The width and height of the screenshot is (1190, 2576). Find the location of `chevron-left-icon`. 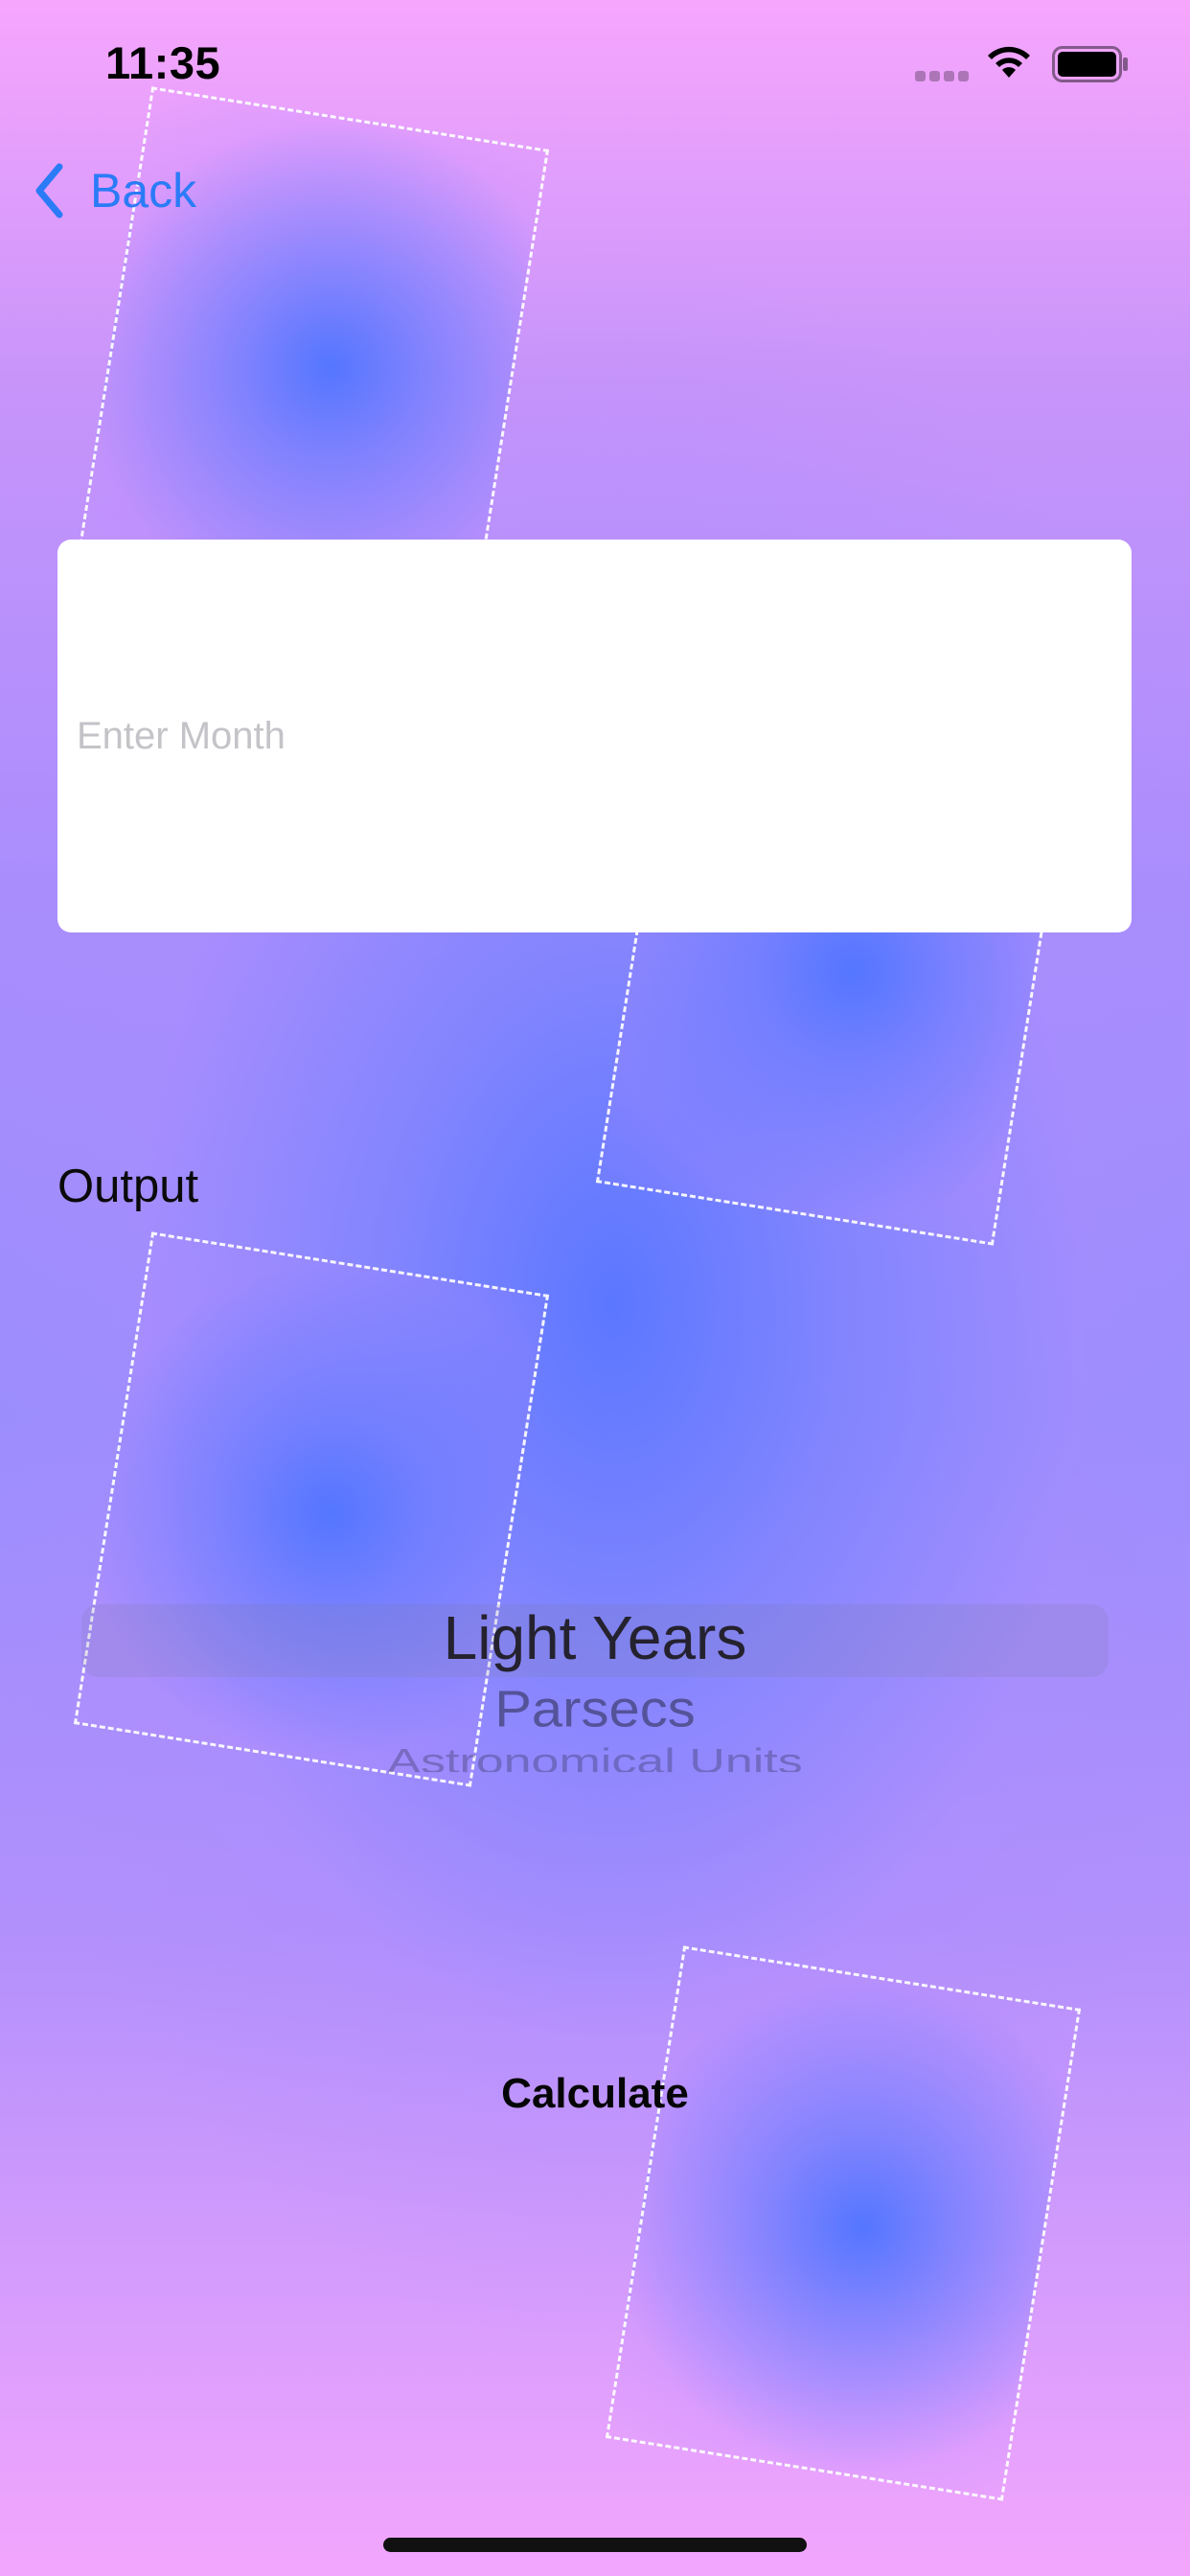

chevron-left-icon is located at coordinates (49, 190).